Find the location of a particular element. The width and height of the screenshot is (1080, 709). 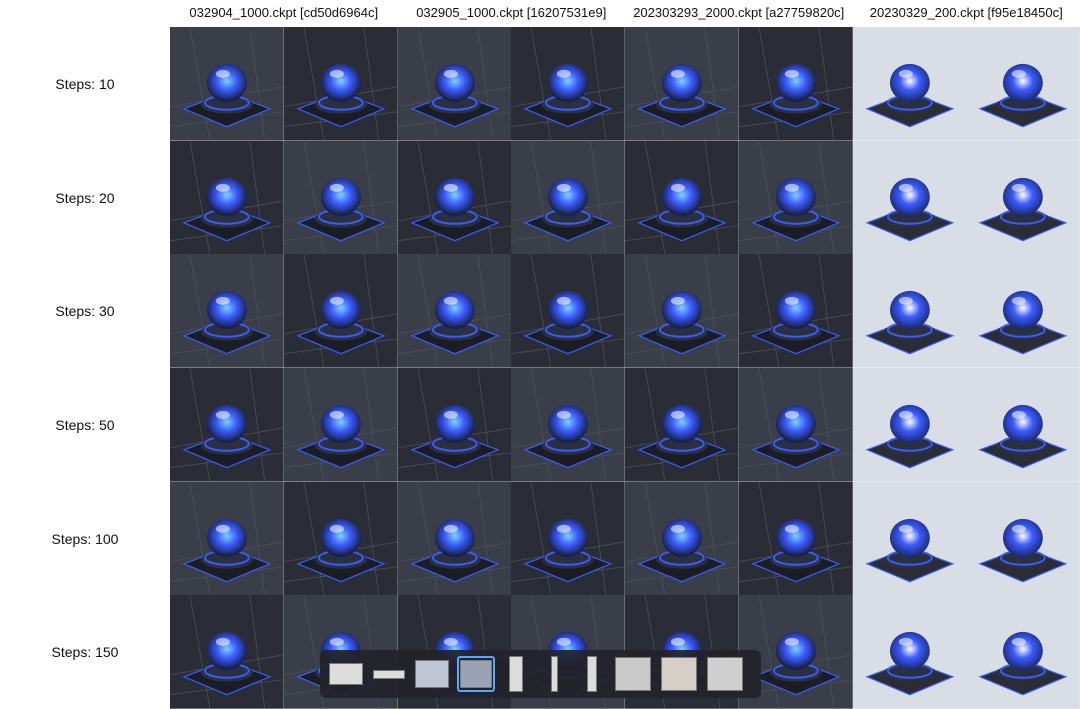

row-label: Steps: 100 is located at coordinates (85, 539).